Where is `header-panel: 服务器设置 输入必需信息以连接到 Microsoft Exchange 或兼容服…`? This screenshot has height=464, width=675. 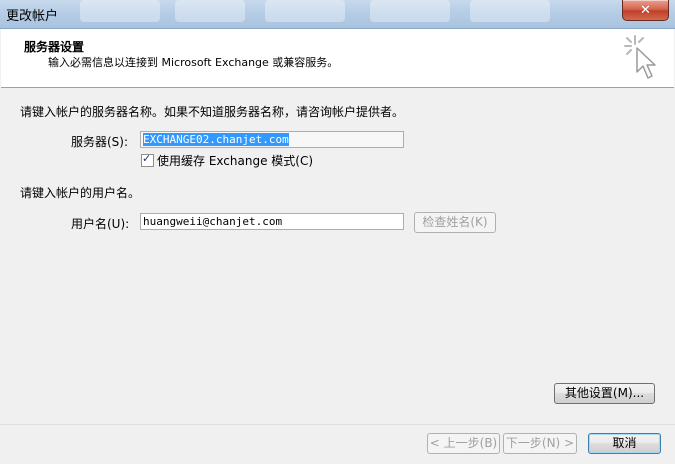 header-panel: 服务器设置 输入必需信息以连接到 Microsoft Exchange 或兼容服… is located at coordinates (337, 58).